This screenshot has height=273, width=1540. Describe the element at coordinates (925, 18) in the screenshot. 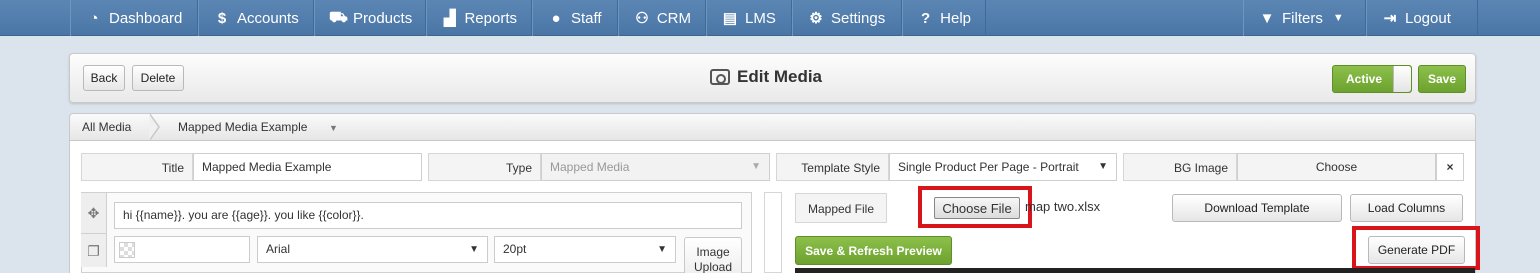

I see `question-icon: ?` at that location.